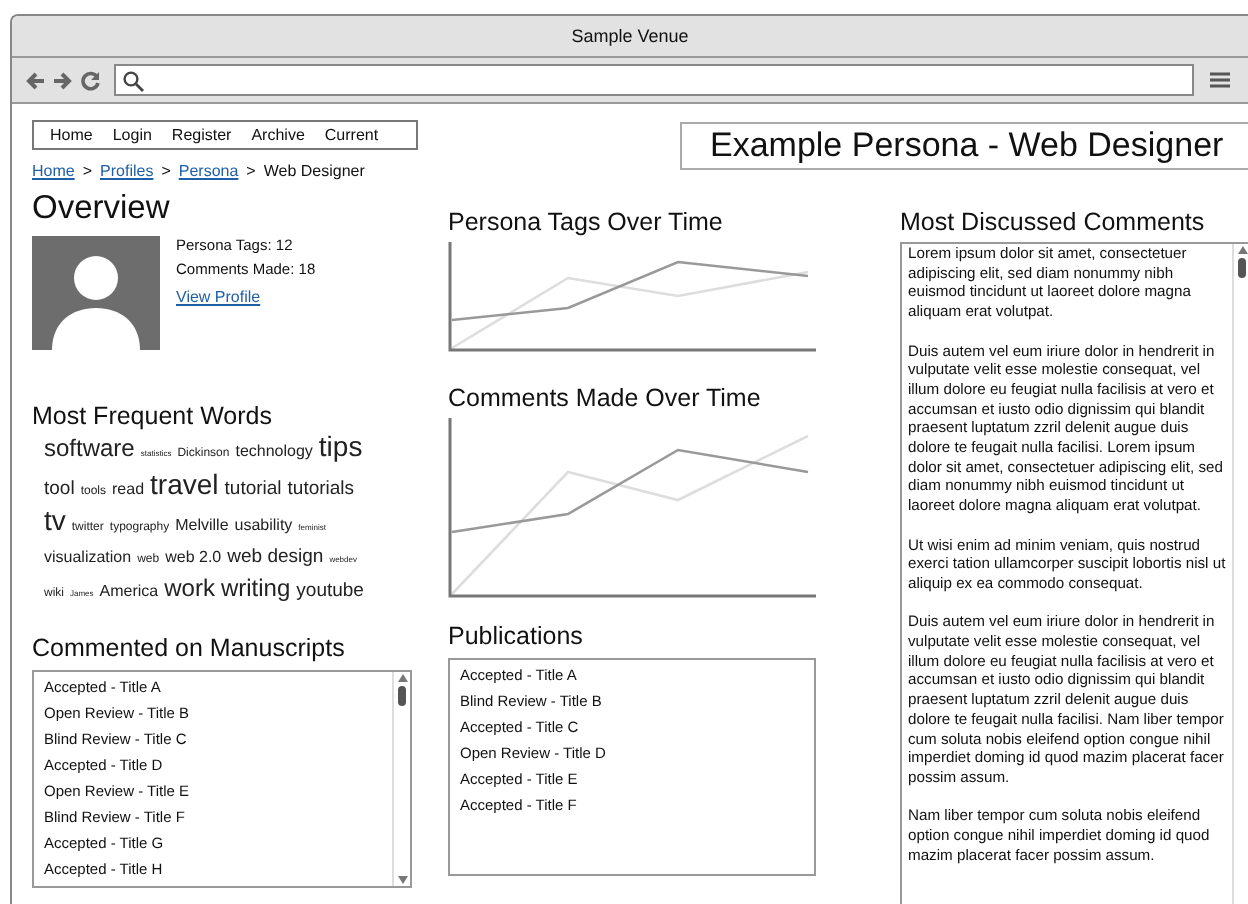  I want to click on breadcrumb-current: Web Designer, so click(314, 171).